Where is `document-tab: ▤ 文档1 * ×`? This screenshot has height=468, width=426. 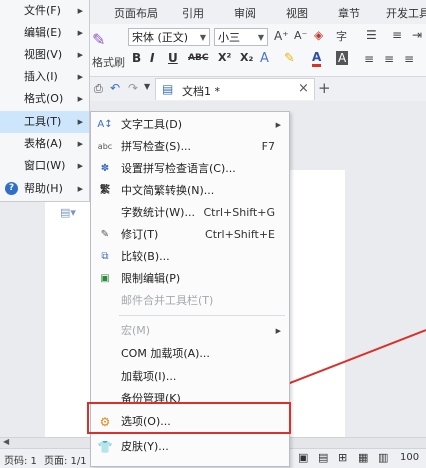 document-tab: ▤ 文档1 * × is located at coordinates (235, 89).